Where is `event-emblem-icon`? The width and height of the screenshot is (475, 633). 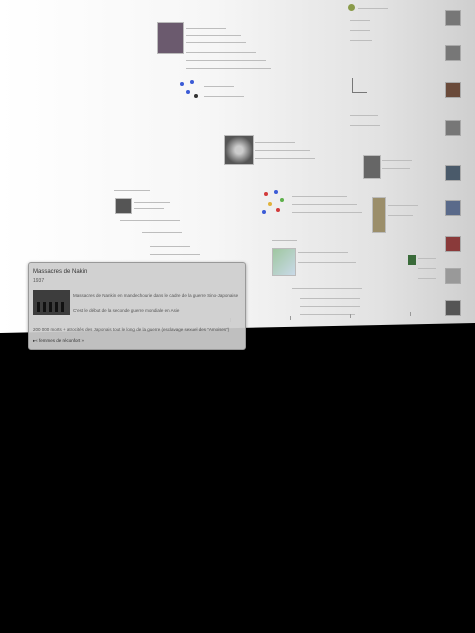 event-emblem-icon is located at coordinates (351, 7).